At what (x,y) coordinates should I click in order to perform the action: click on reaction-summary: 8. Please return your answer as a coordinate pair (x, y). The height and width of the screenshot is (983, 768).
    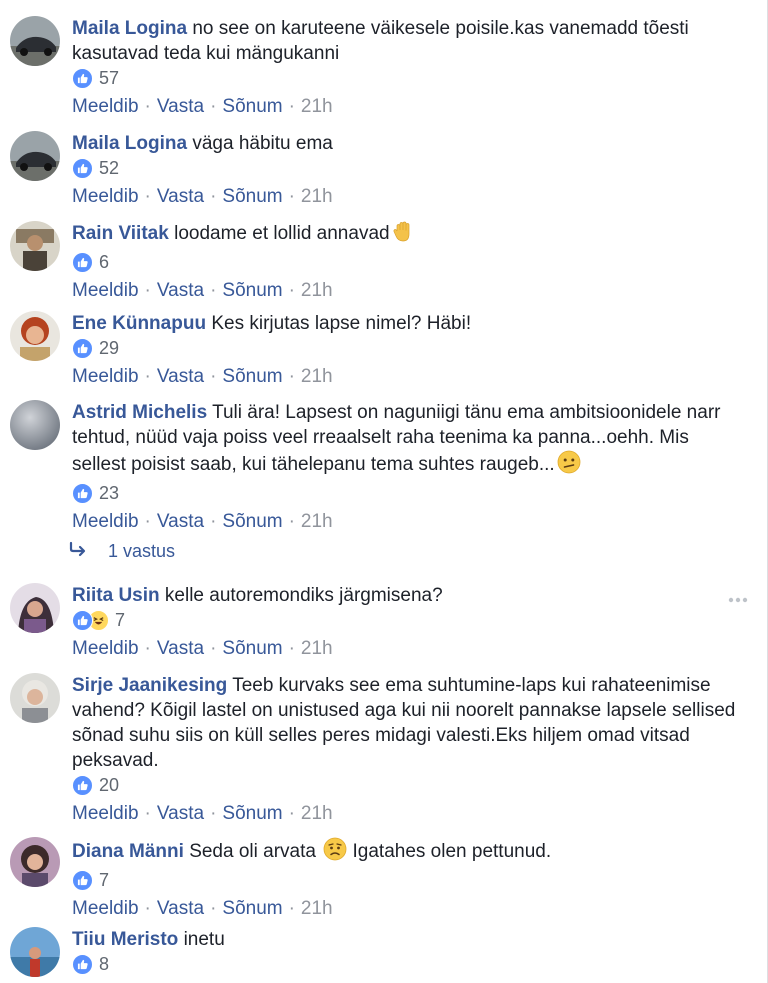
    Looking at the image, I should click on (409, 964).